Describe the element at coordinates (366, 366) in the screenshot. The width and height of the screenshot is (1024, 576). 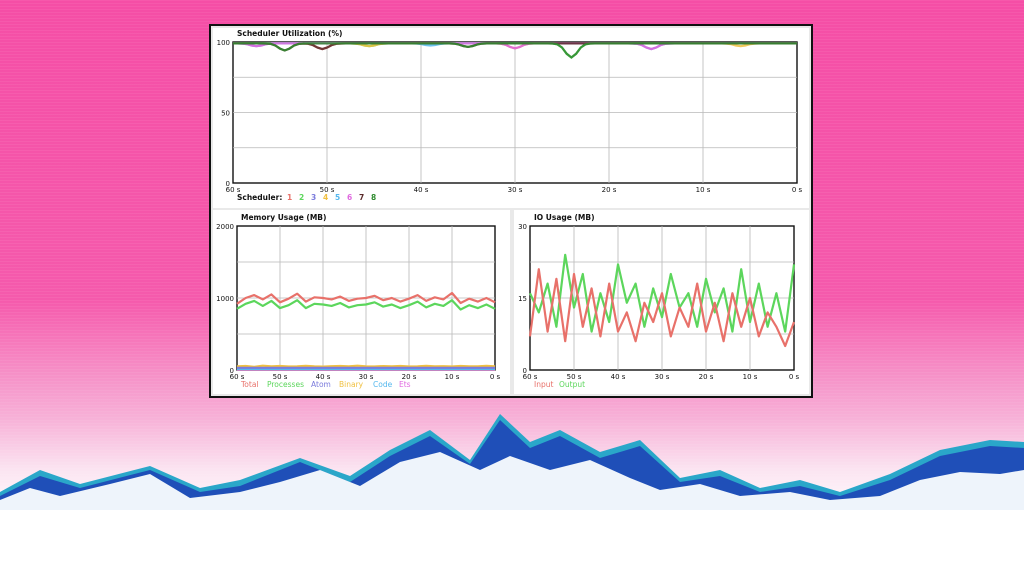
I see `binary-line` at that location.